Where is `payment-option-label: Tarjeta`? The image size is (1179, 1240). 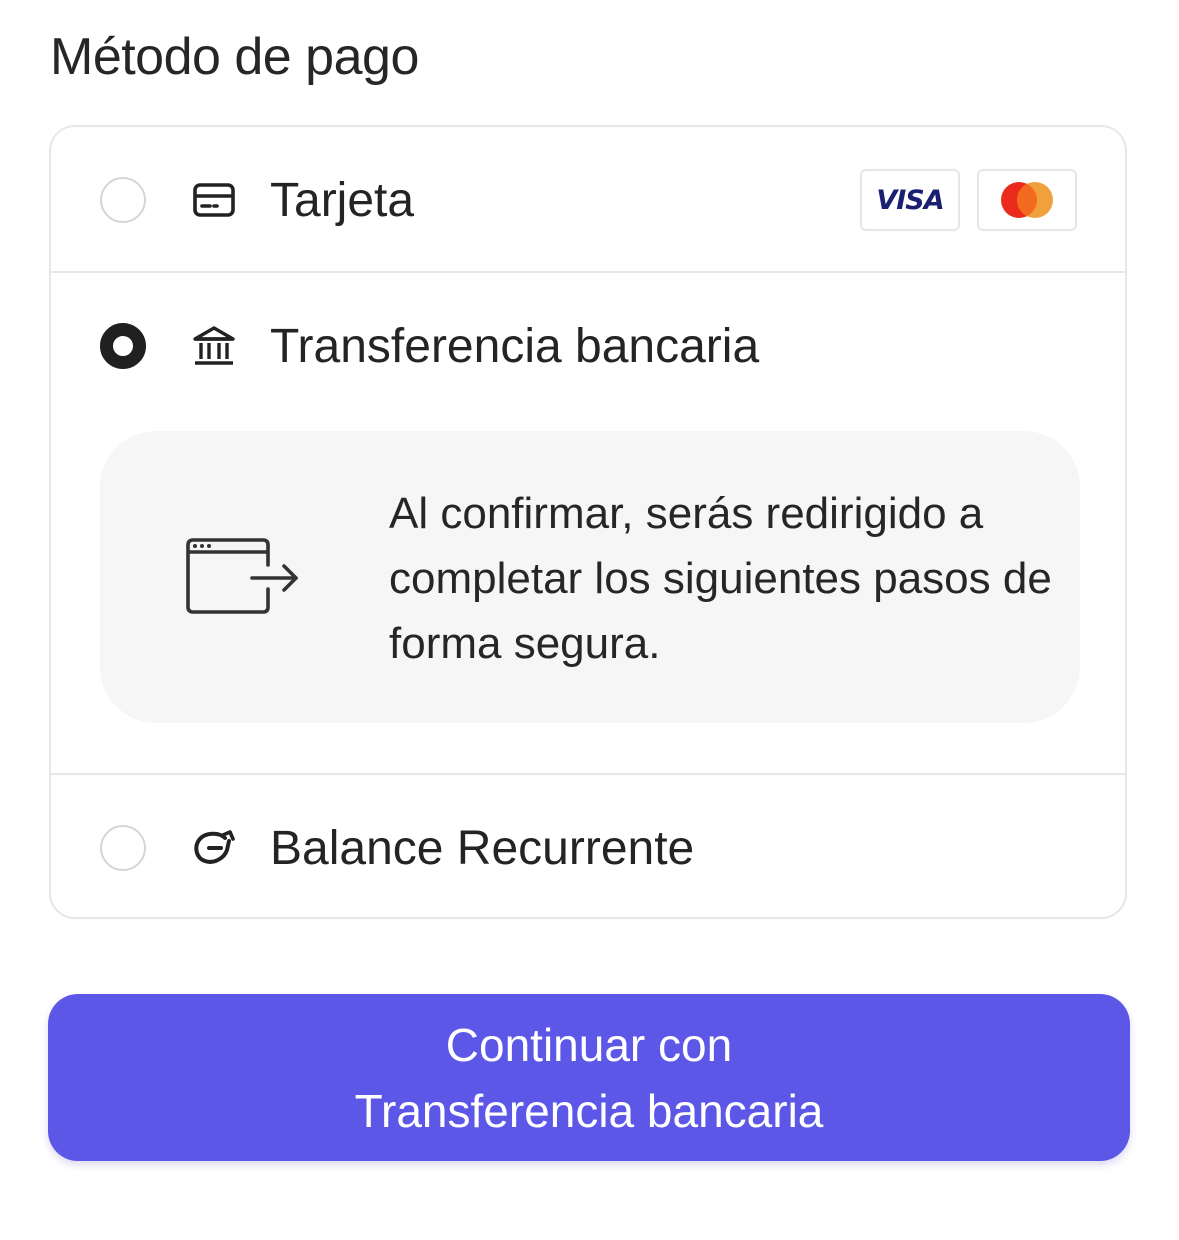
payment-option-label: Tarjeta is located at coordinates (342, 200).